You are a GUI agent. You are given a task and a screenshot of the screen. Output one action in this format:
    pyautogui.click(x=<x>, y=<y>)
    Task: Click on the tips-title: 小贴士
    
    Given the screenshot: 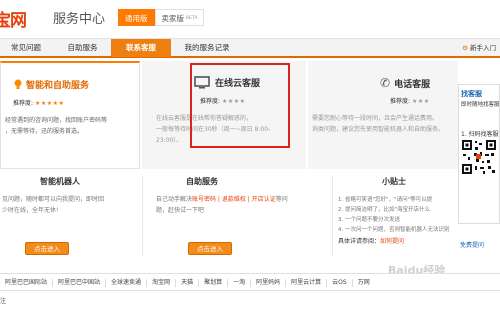 What is the action you would take?
    pyautogui.click(x=394, y=181)
    